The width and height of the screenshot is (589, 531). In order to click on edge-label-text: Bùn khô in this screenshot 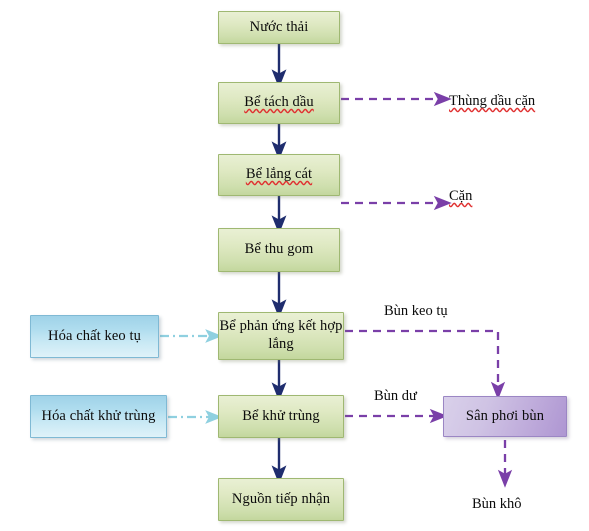, I will do `click(497, 504)`.